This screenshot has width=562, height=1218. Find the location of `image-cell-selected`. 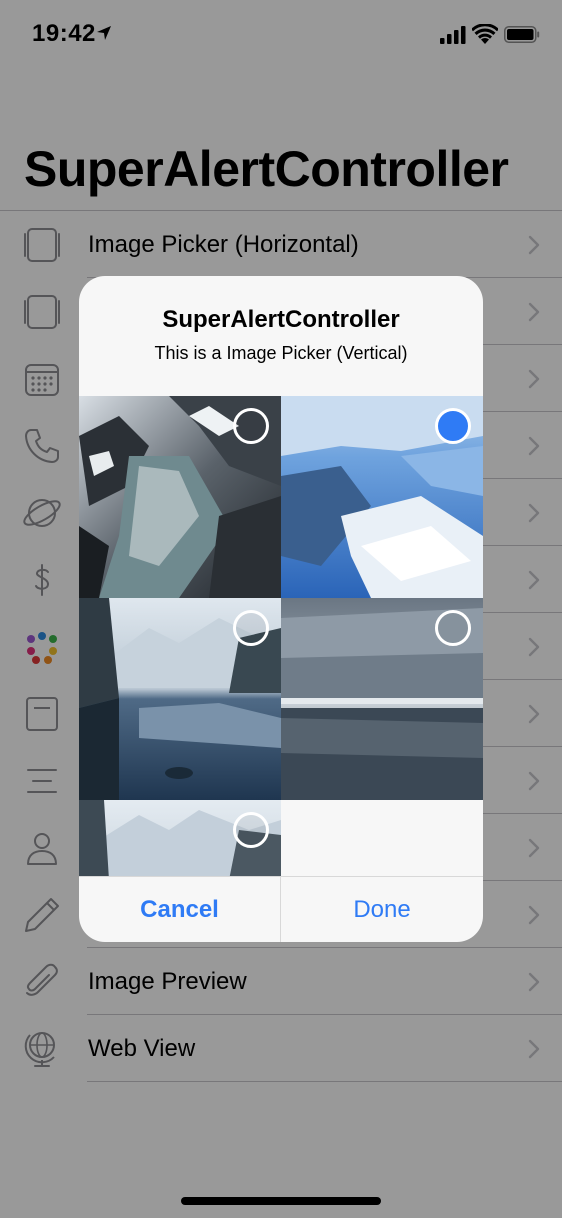

image-cell-selected is located at coordinates (382, 497).